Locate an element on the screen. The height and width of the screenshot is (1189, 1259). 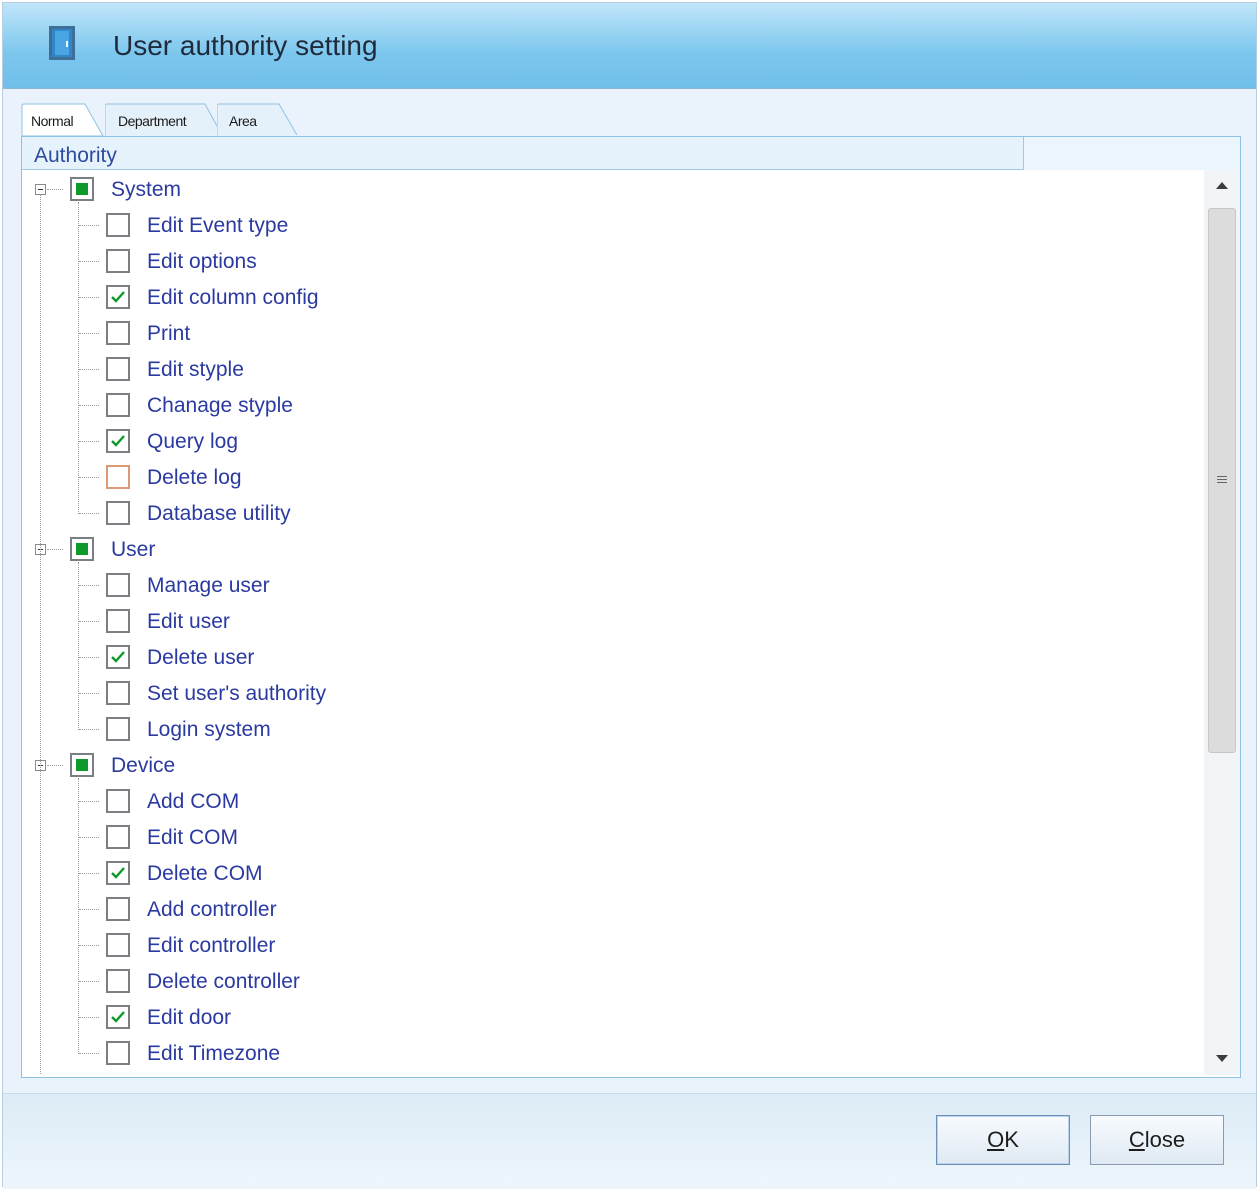
item-label: Chanage styple is located at coordinates (220, 405).